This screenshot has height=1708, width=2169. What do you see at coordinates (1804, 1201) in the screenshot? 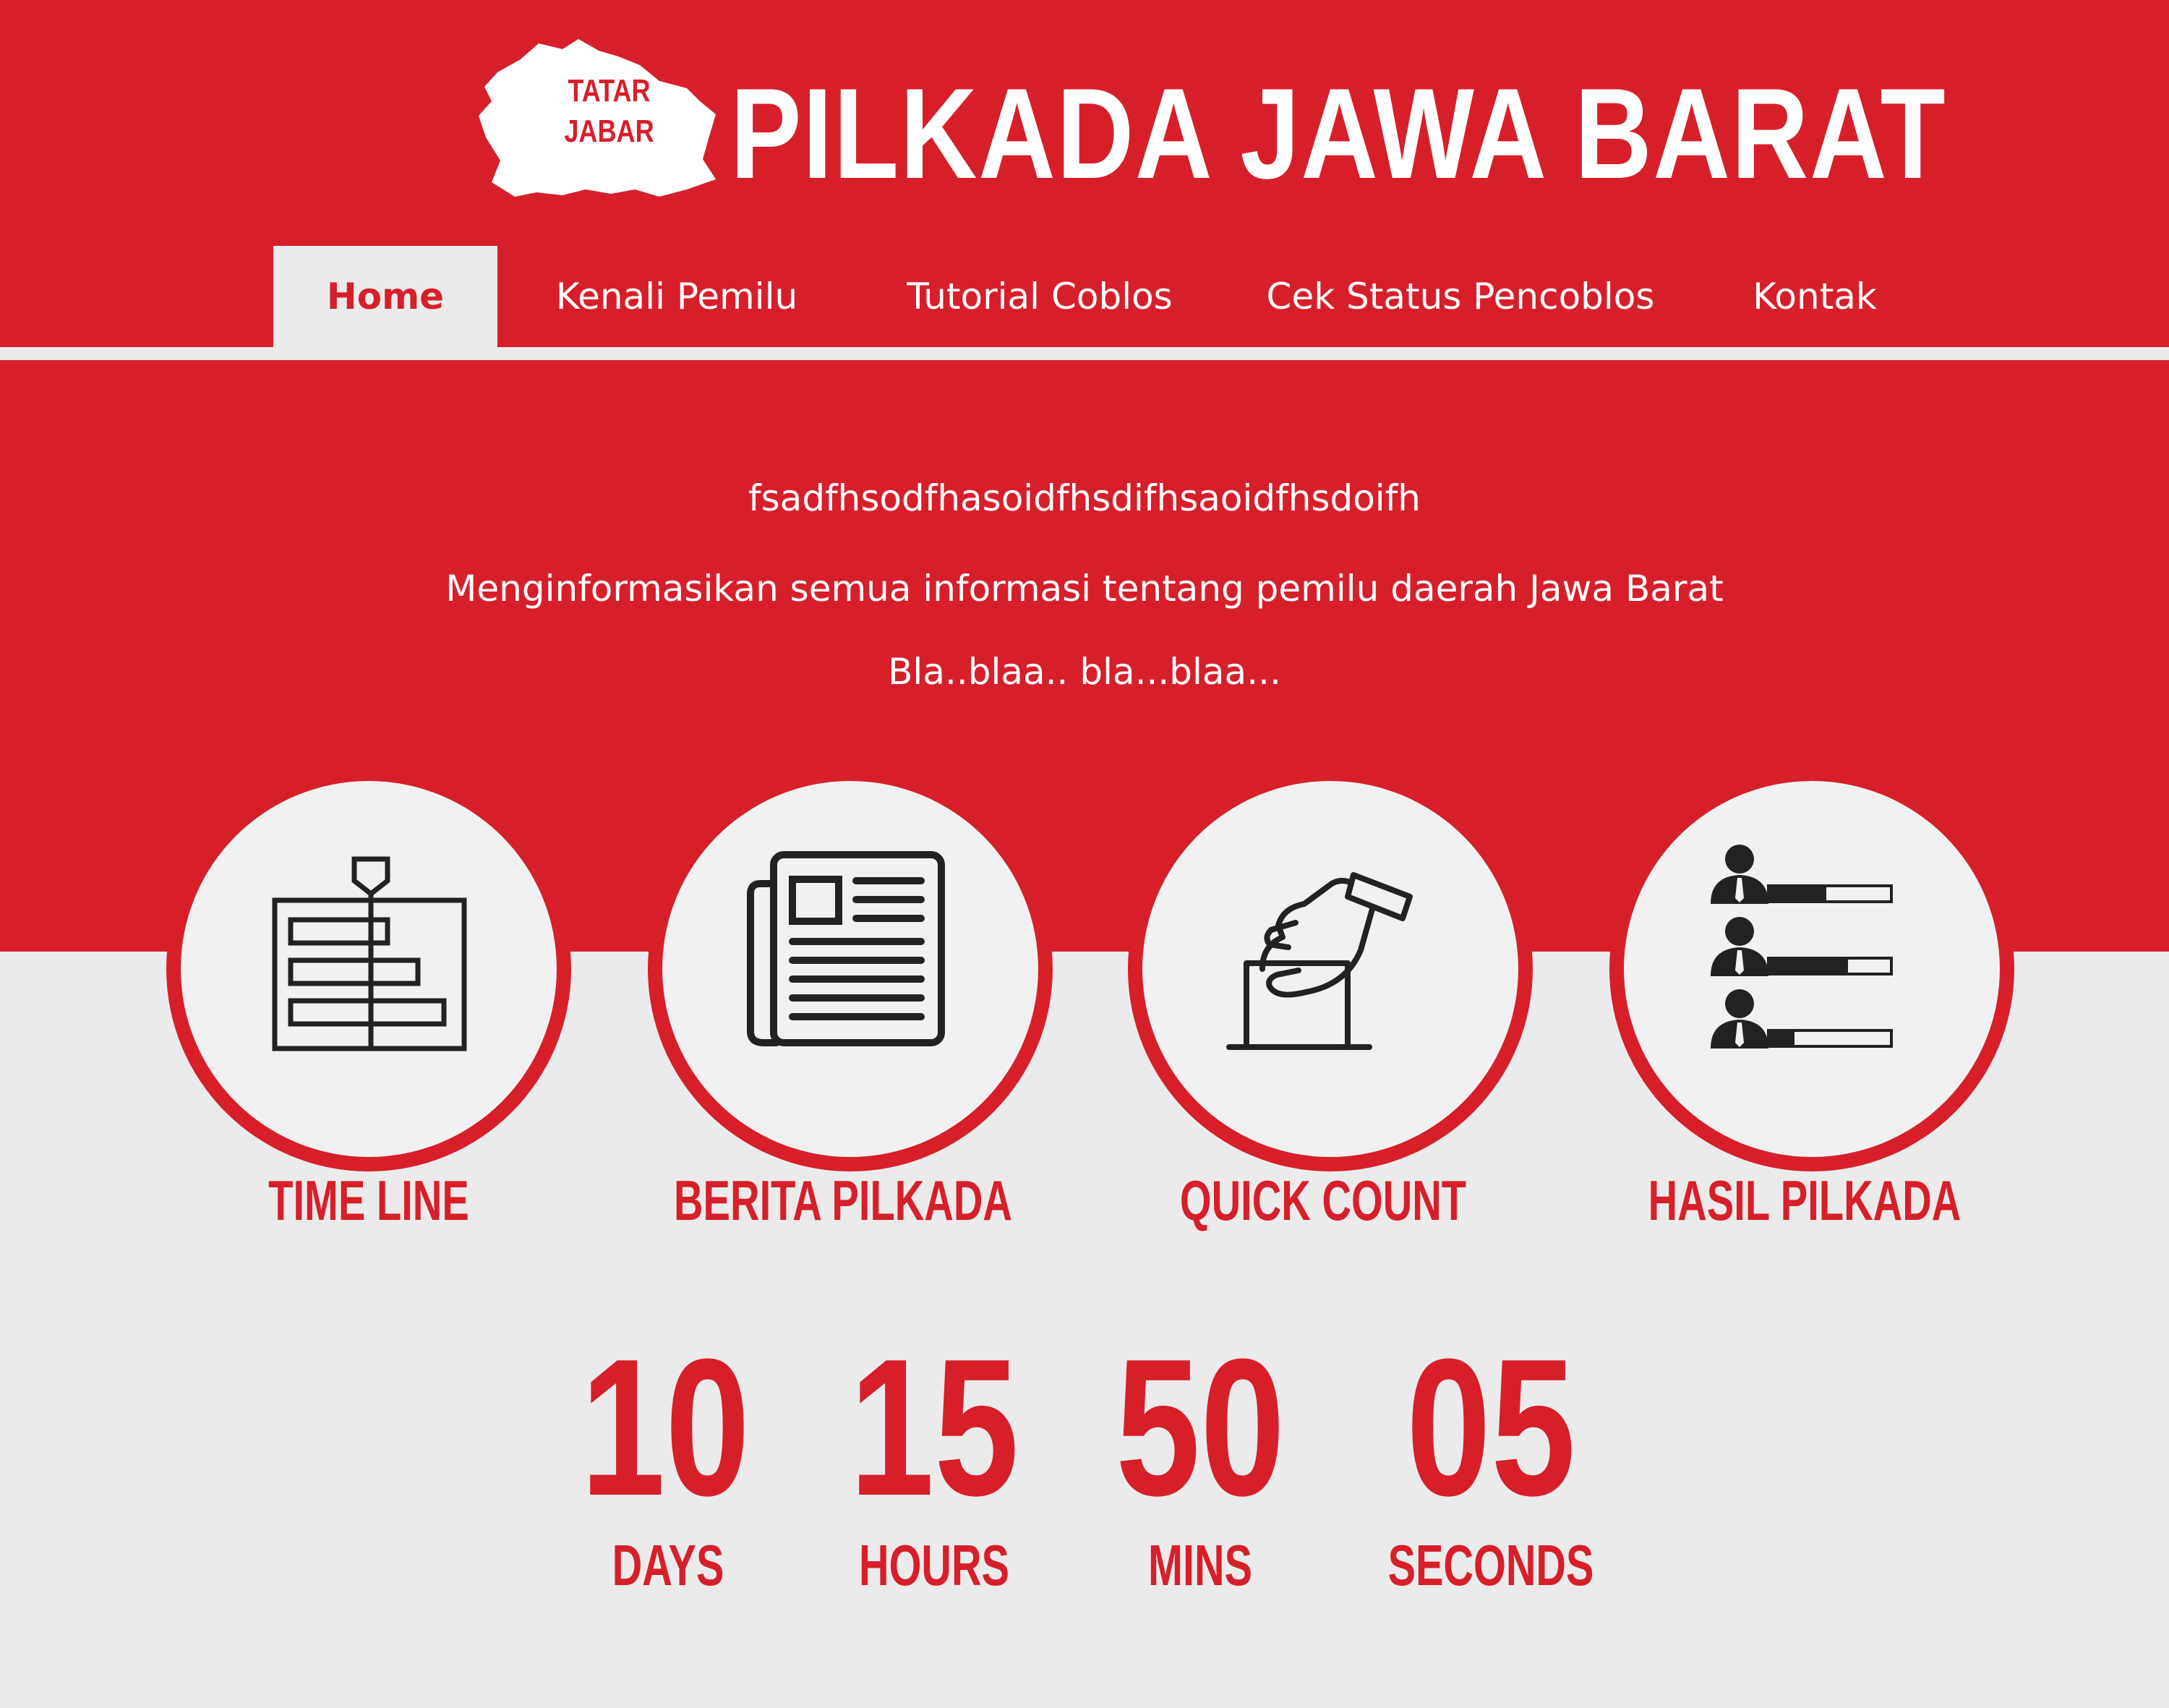
I see `feature-label-hasil-pilkada: HASIL PILKADA` at bounding box center [1804, 1201].